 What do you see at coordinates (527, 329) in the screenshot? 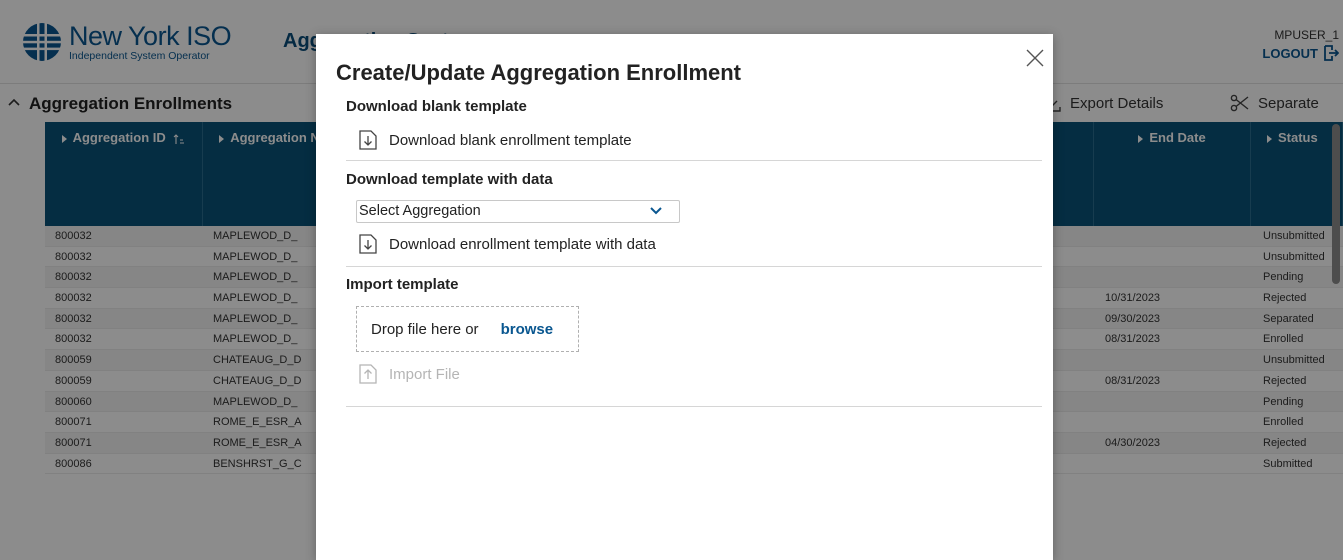
I see `browse-link: browse` at bounding box center [527, 329].